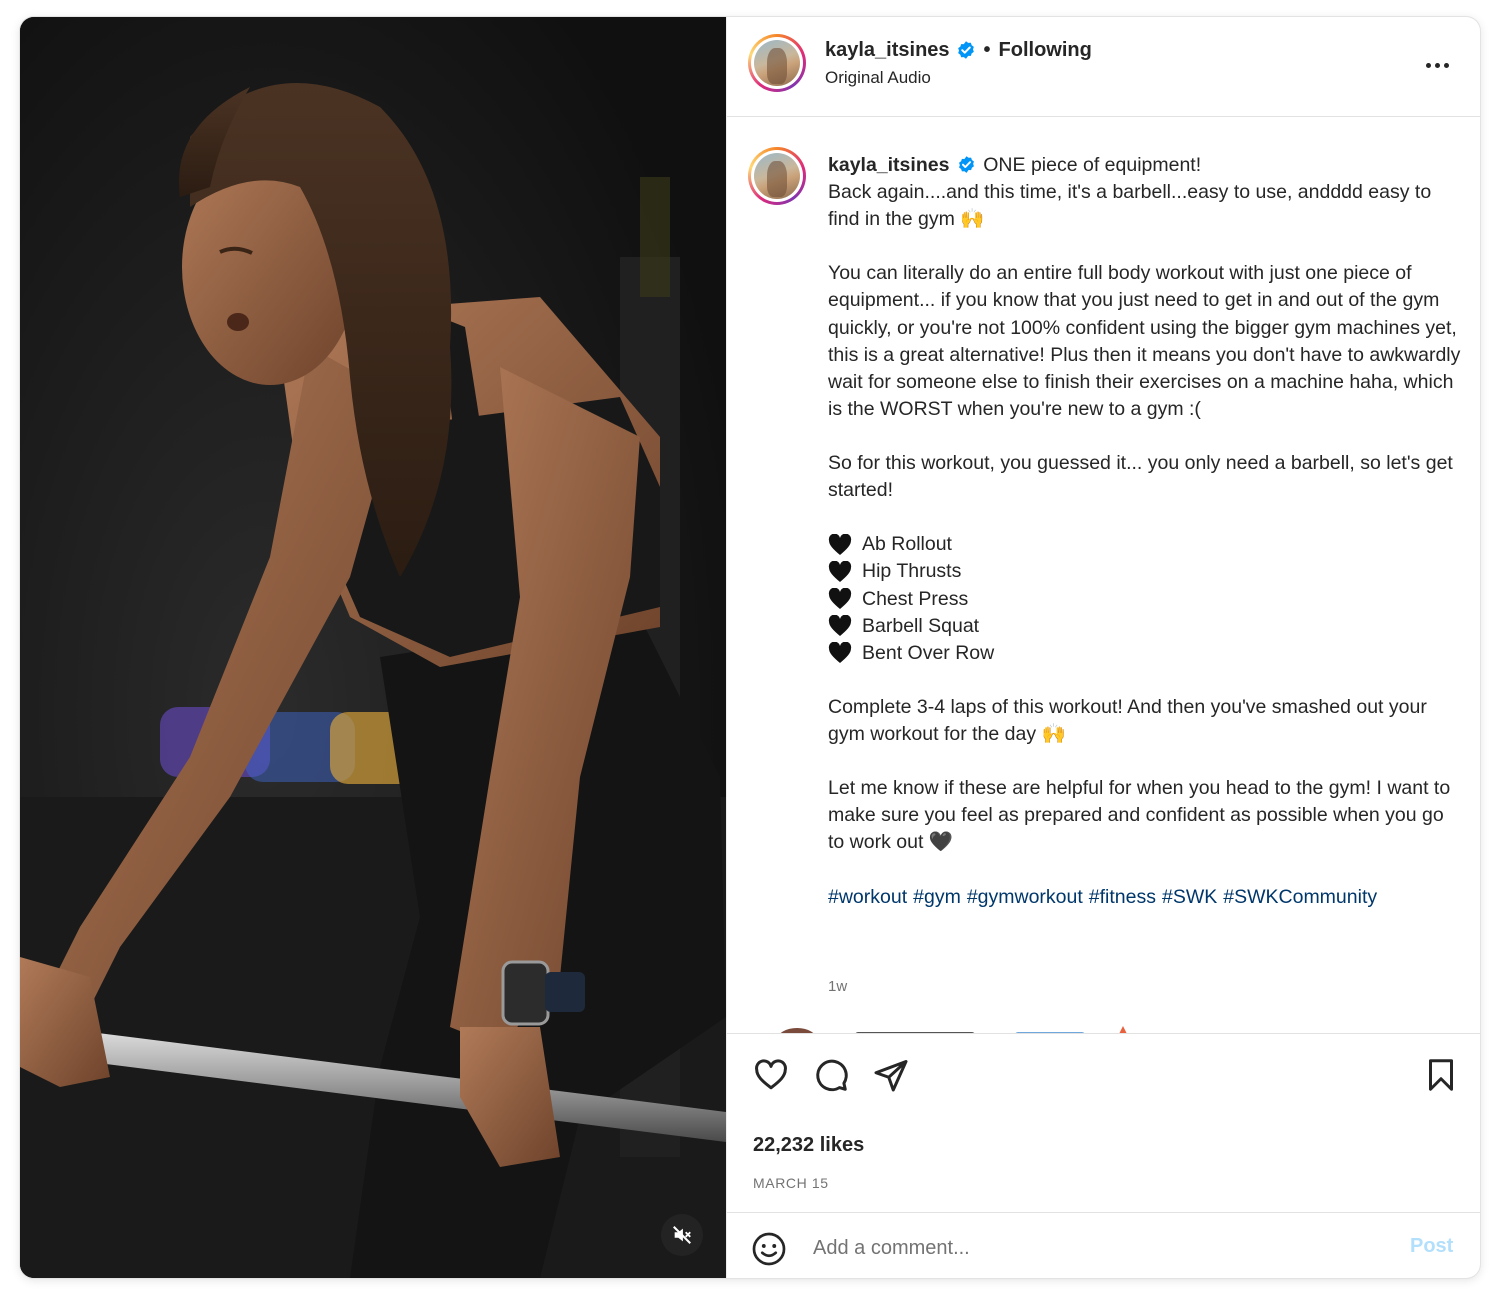  What do you see at coordinates (1146, 626) in the screenshot?
I see `list-item: Barbell Squat` at bounding box center [1146, 626].